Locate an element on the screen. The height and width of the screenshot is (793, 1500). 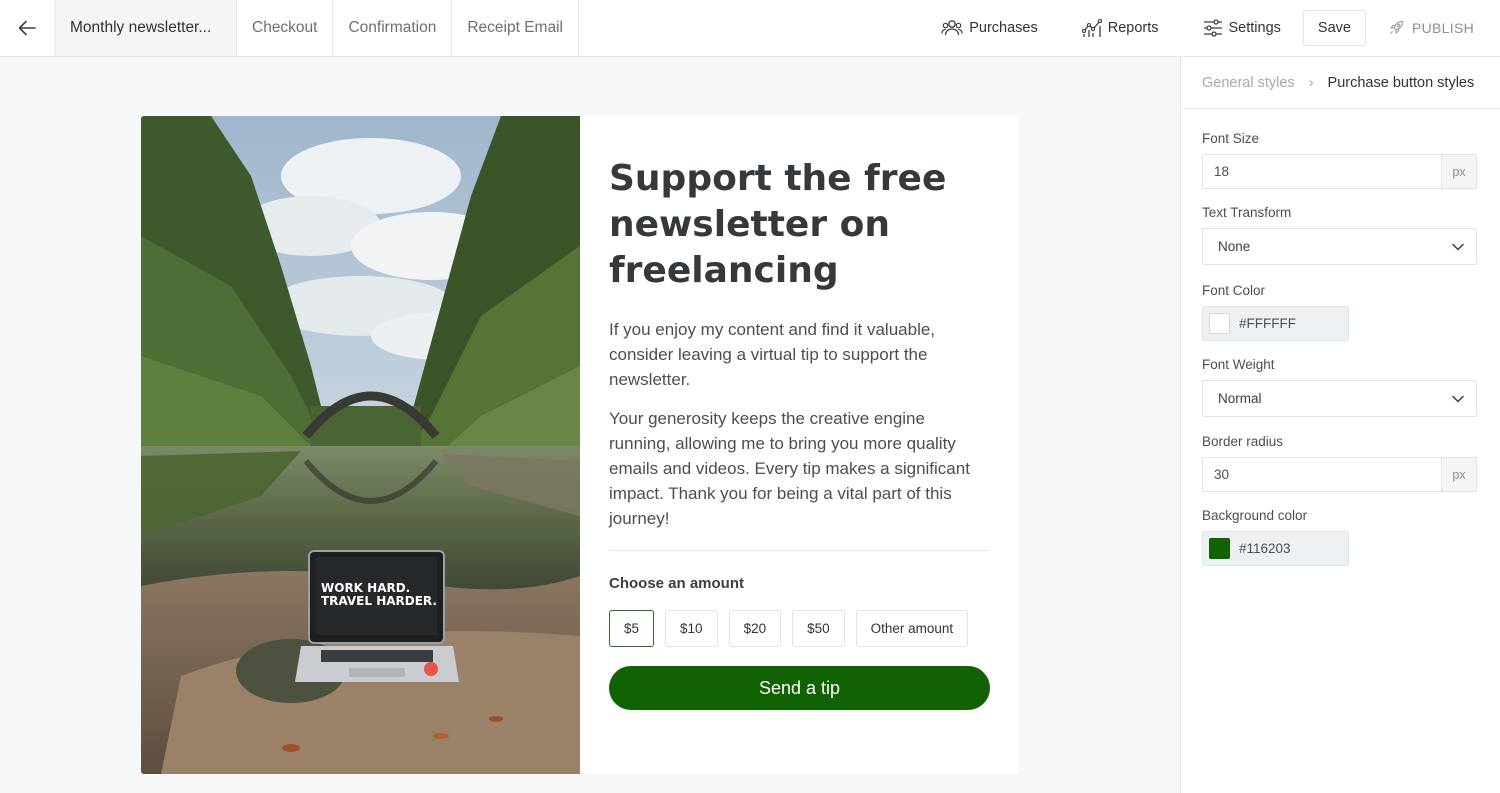
settings-label: Settings is located at coordinates (1254, 28).